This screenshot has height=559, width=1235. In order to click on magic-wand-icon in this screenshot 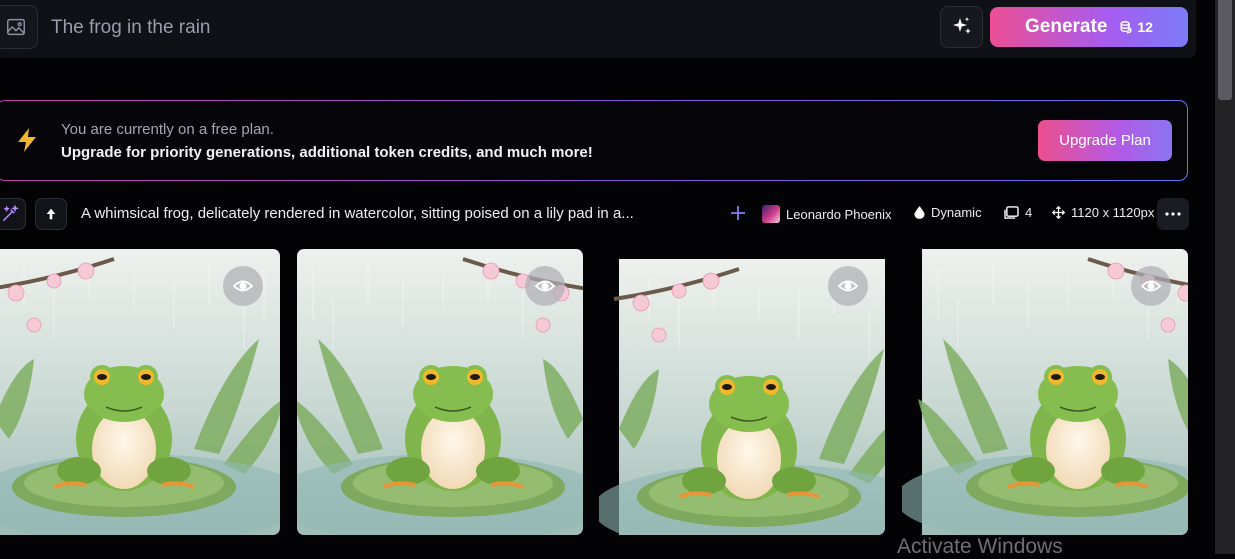, I will do `click(10, 213)`.